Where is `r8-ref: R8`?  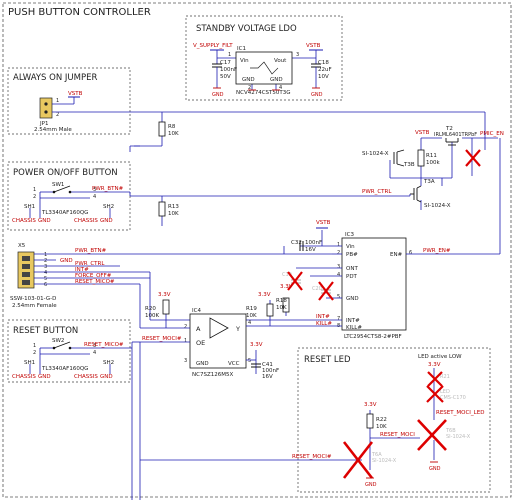
r8-ref: R8 is located at coordinates (172, 127).